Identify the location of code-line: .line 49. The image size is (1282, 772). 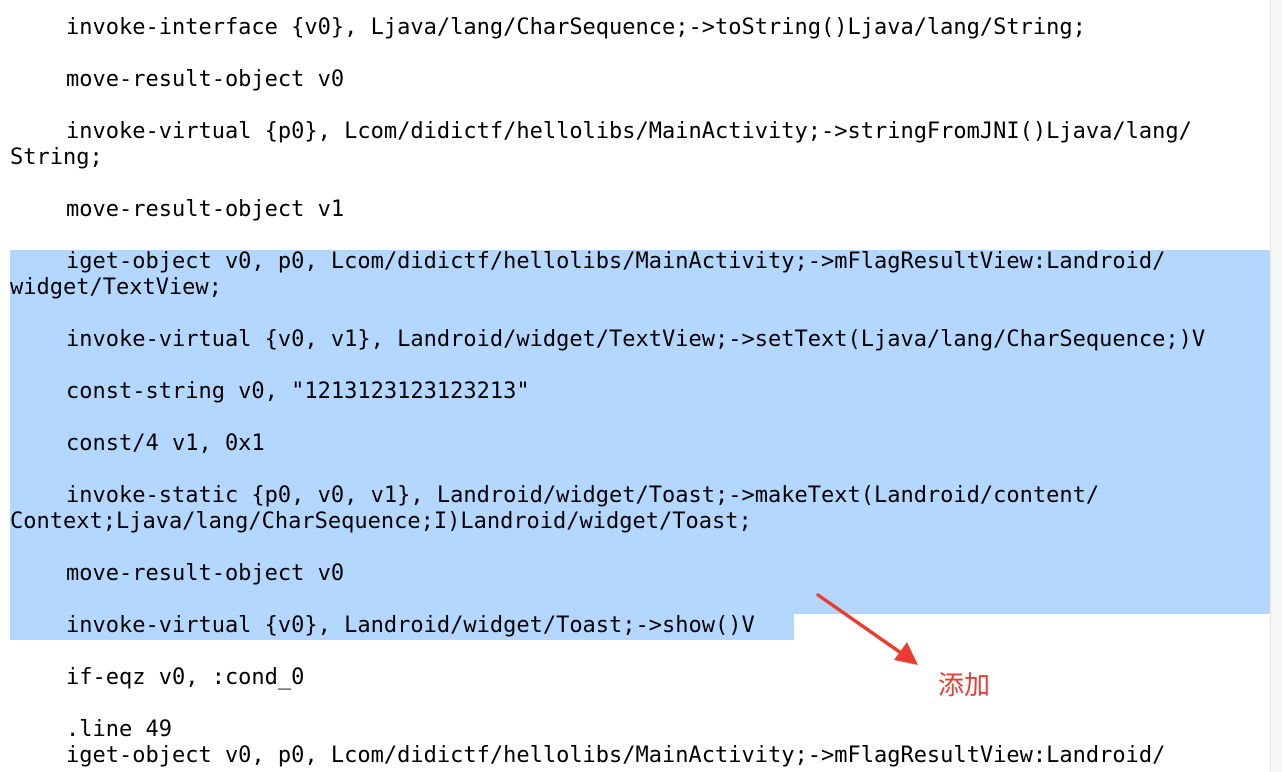
(91, 730).